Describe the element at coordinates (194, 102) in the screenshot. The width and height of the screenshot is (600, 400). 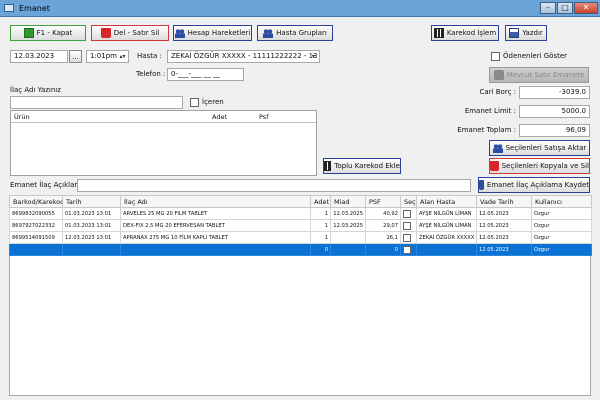
I see `contains-checkbox` at that location.